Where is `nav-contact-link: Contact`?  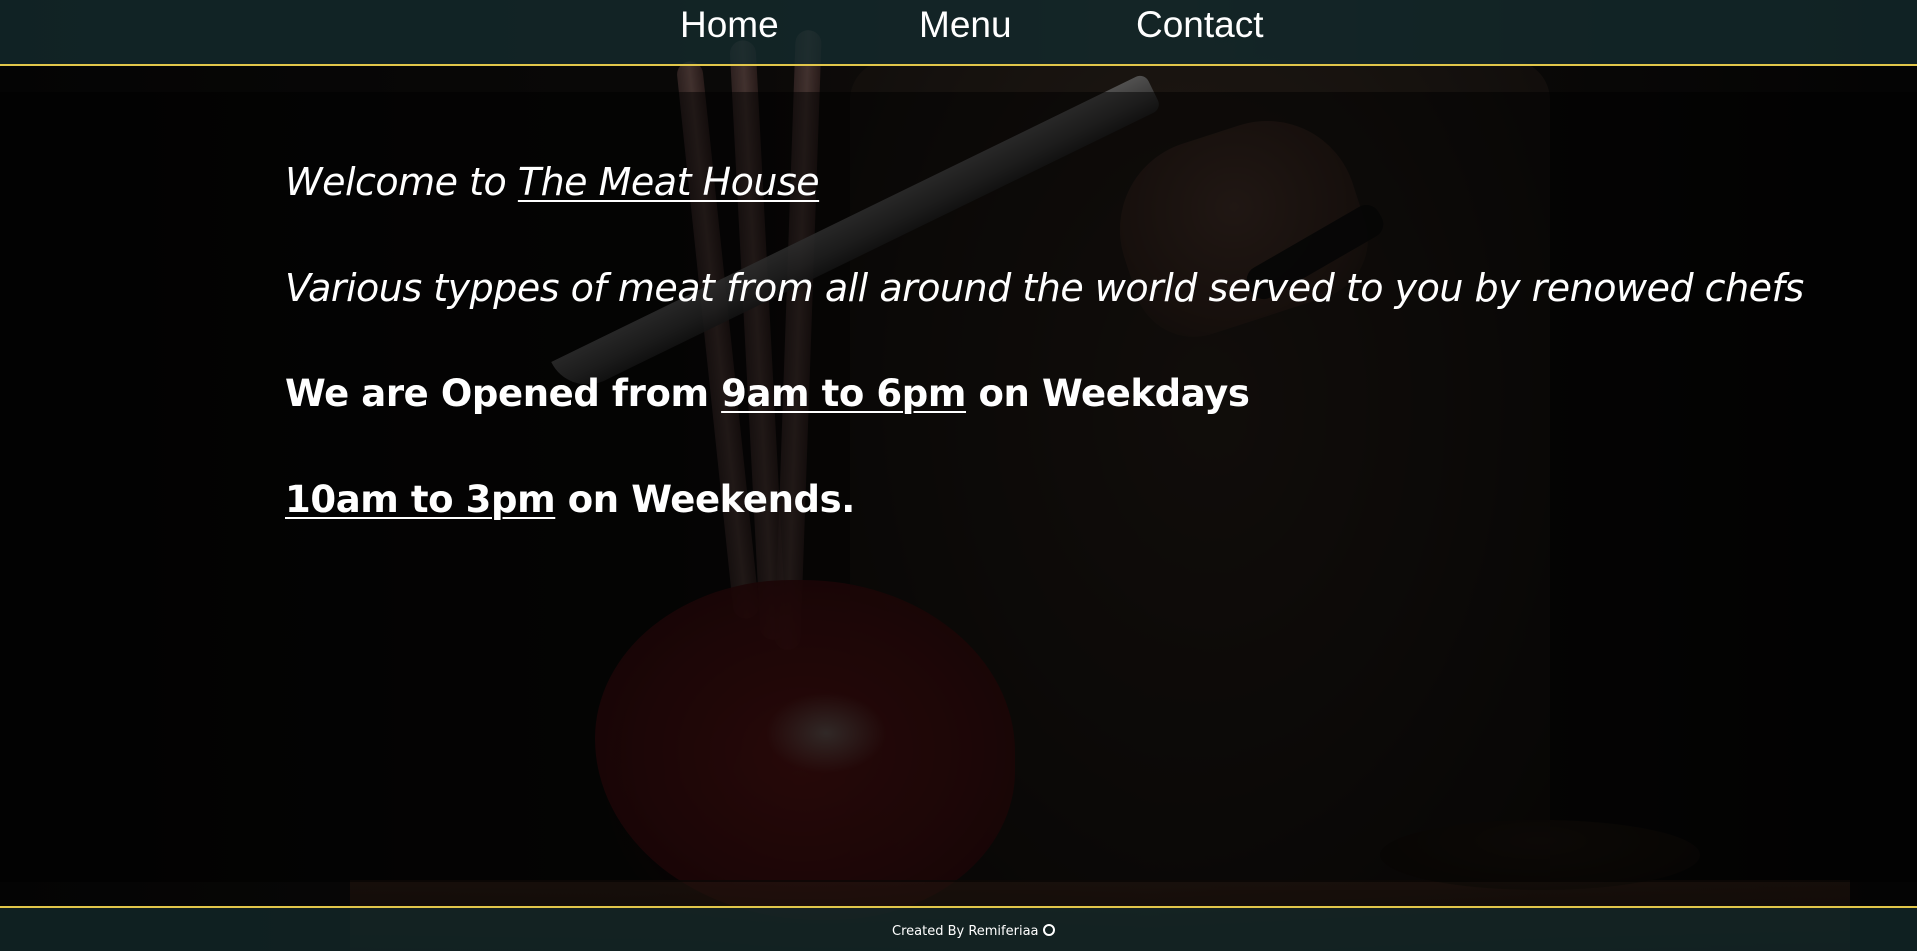
nav-contact-link: Contact is located at coordinates (1200, 25).